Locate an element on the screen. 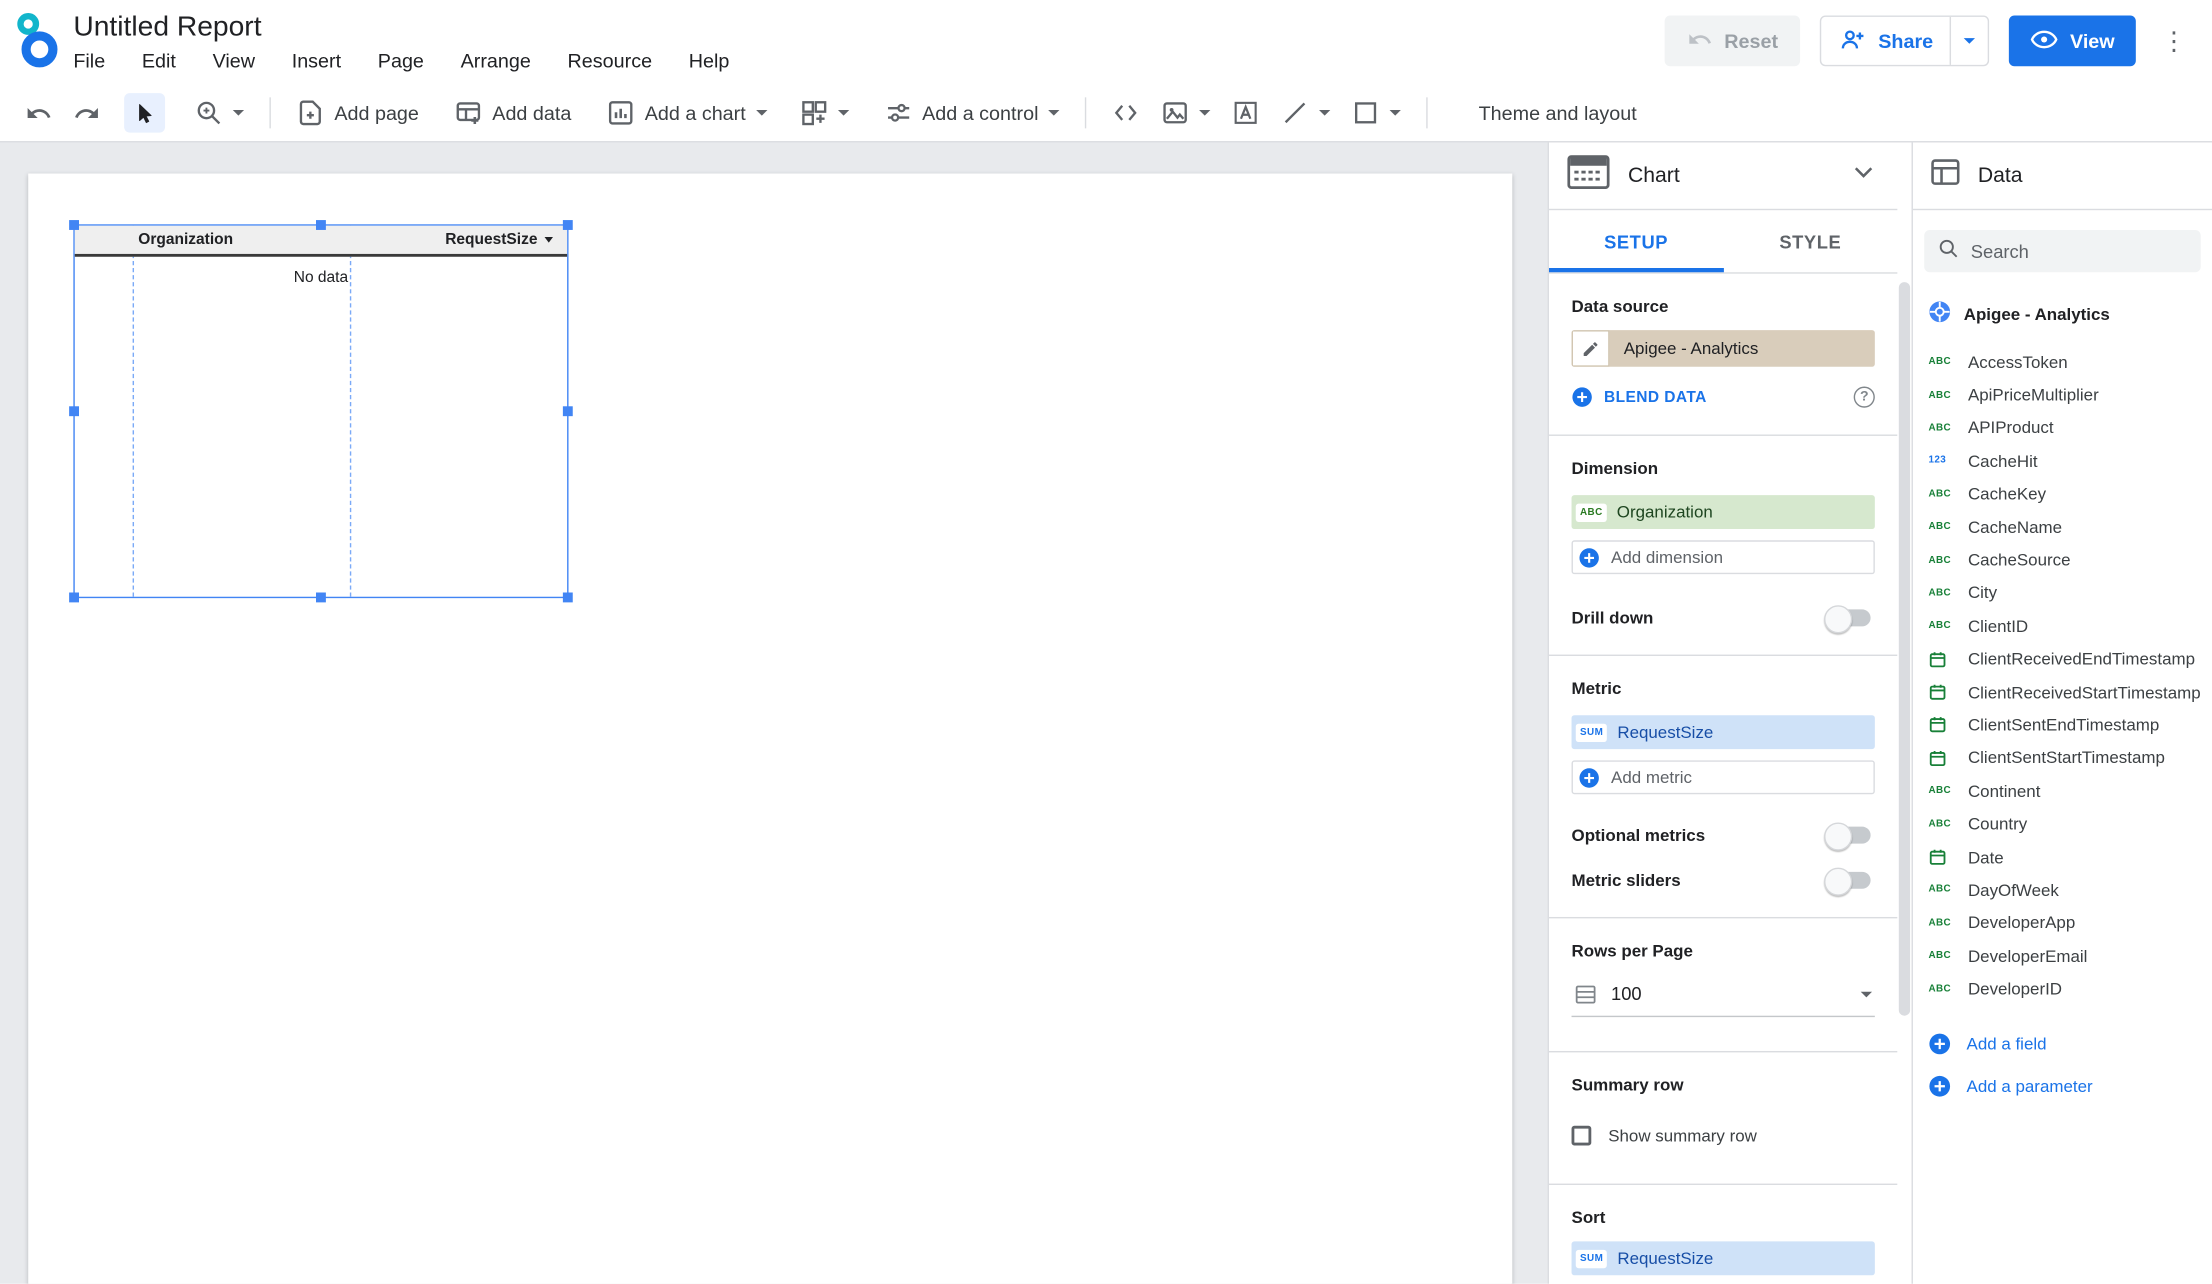  summary-row-label: Summary row is located at coordinates (1627, 1084).